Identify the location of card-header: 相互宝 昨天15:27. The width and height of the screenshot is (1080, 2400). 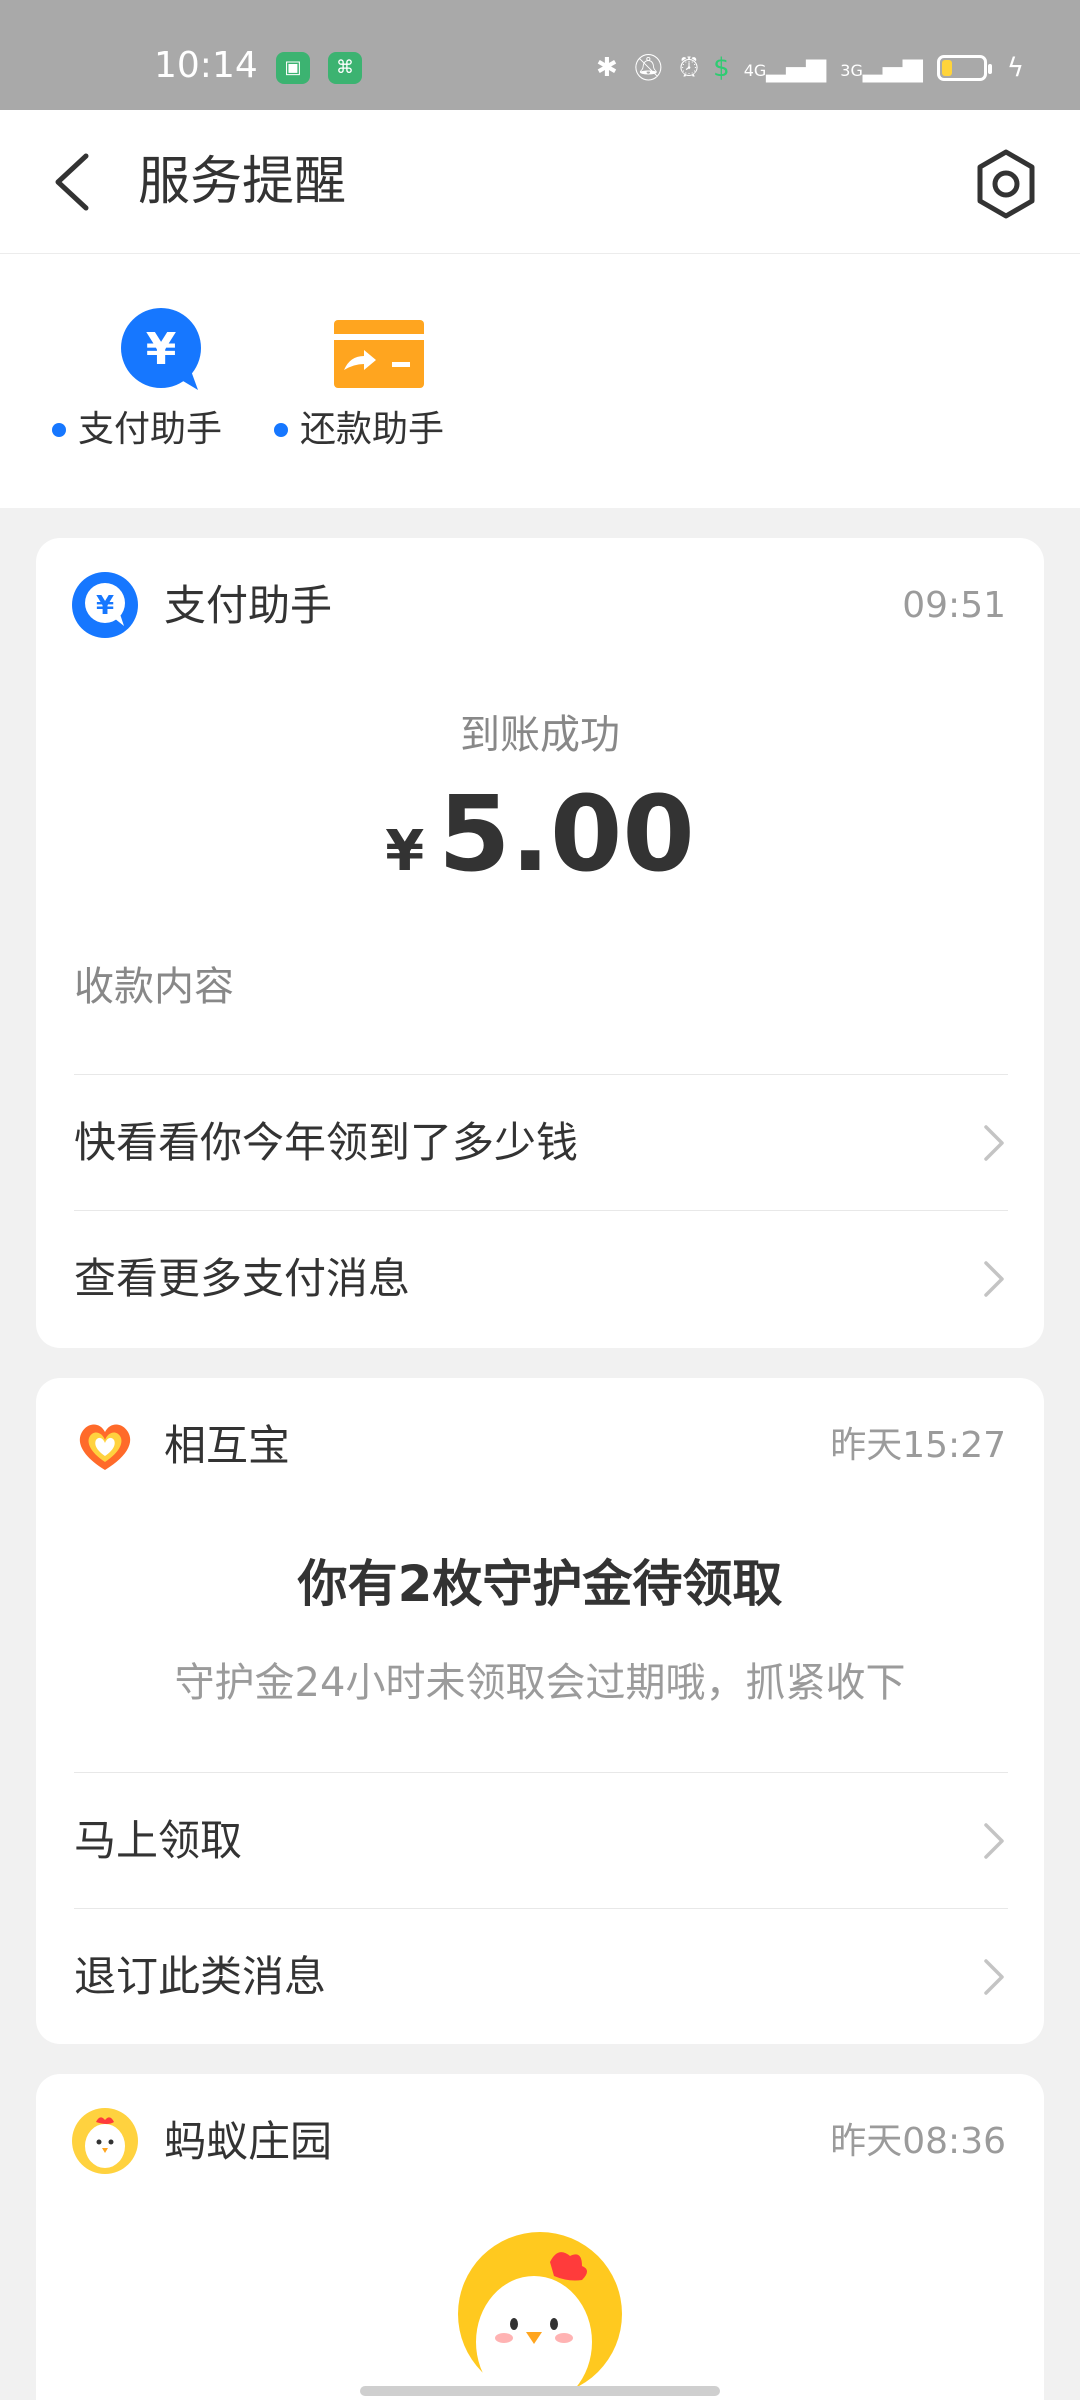
(540, 1446).